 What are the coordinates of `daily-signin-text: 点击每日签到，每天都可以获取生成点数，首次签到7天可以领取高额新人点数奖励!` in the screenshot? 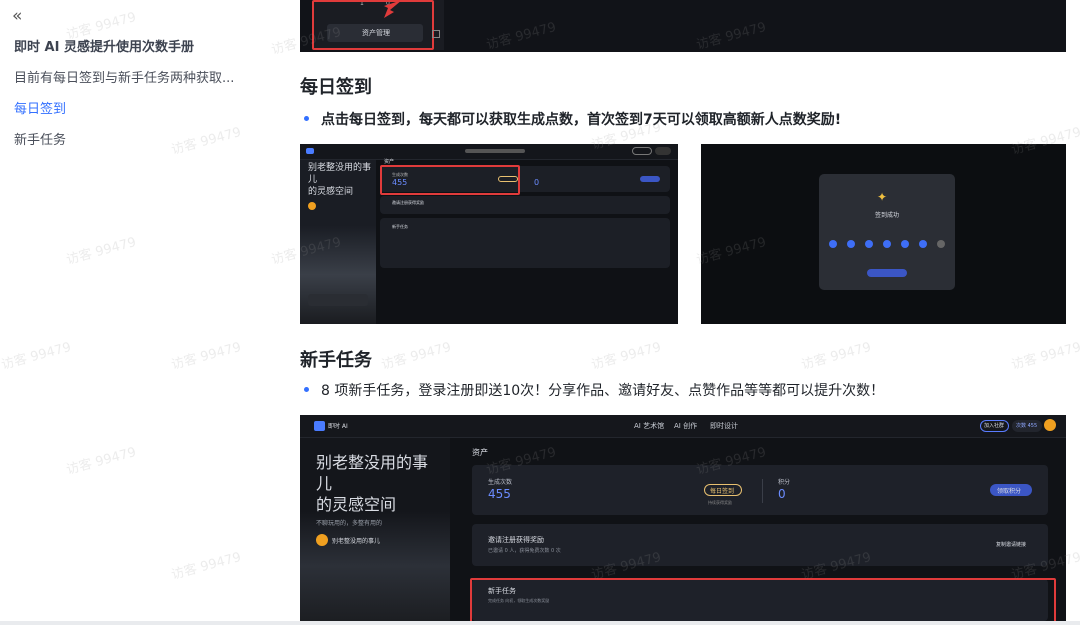 It's located at (581, 120).